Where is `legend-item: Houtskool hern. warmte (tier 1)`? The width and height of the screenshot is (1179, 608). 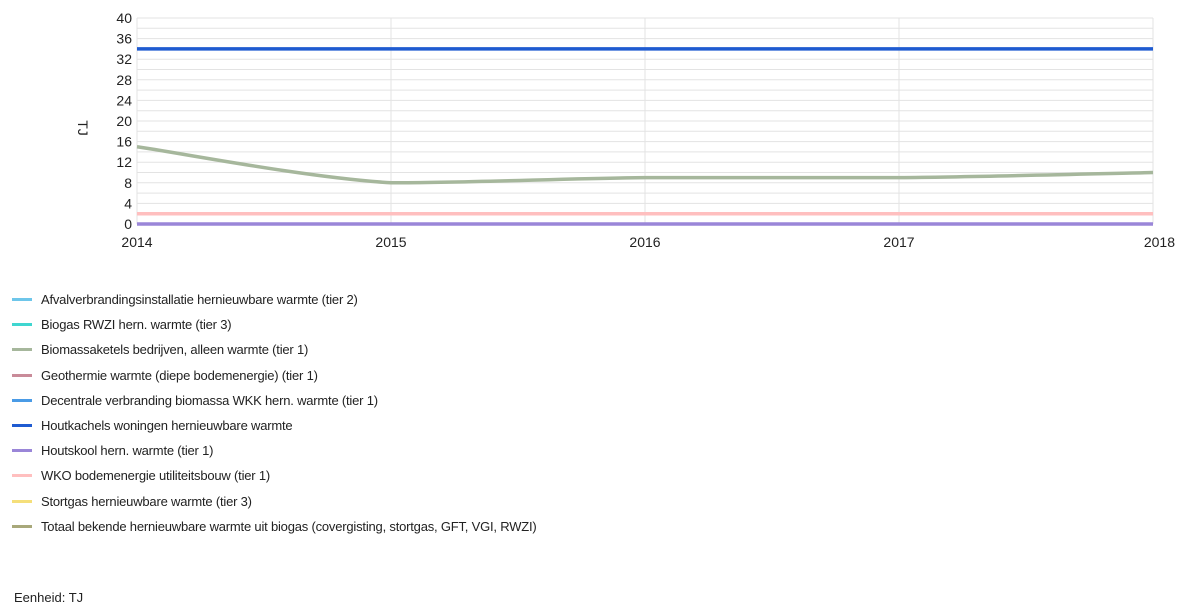 legend-item: Houtskool hern. warmte (tier 1) is located at coordinates (587, 450).